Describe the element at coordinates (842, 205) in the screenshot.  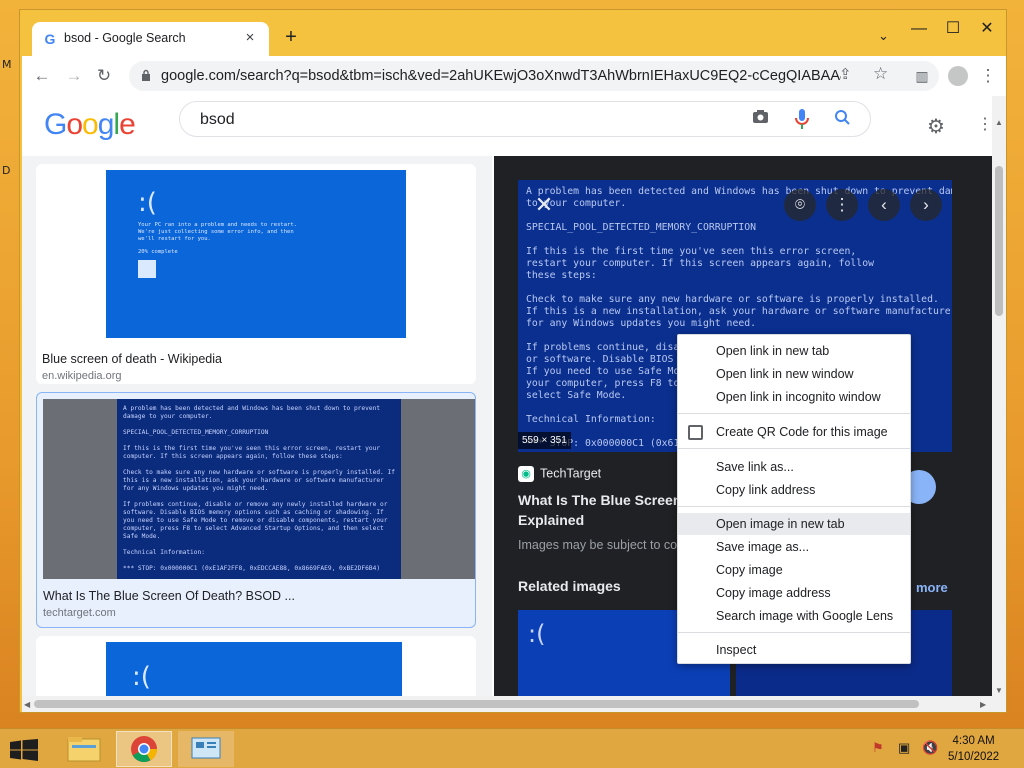
I see `more-options-icon: ⋮` at that location.